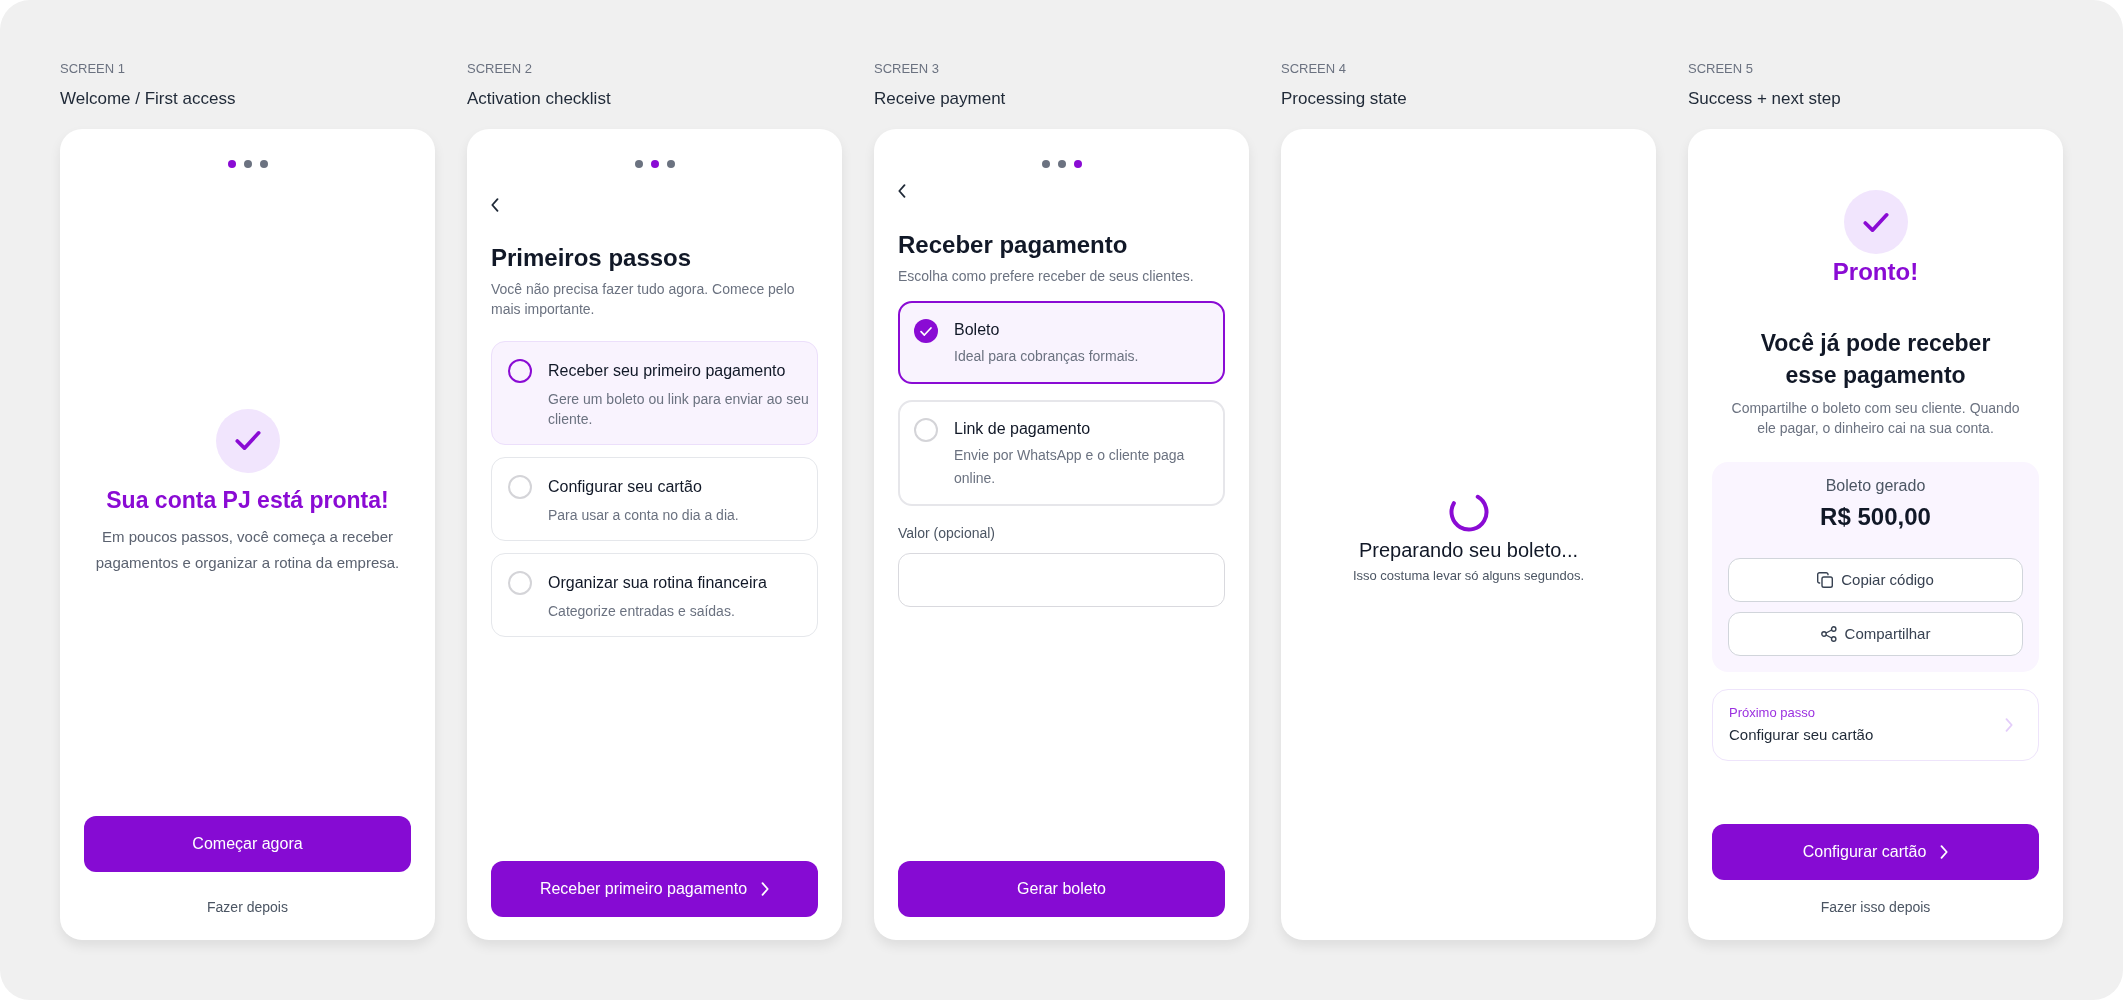 The height and width of the screenshot is (1000, 2123). Describe the element at coordinates (947, 533) in the screenshot. I see `field-label: Valor (opcional)` at that location.